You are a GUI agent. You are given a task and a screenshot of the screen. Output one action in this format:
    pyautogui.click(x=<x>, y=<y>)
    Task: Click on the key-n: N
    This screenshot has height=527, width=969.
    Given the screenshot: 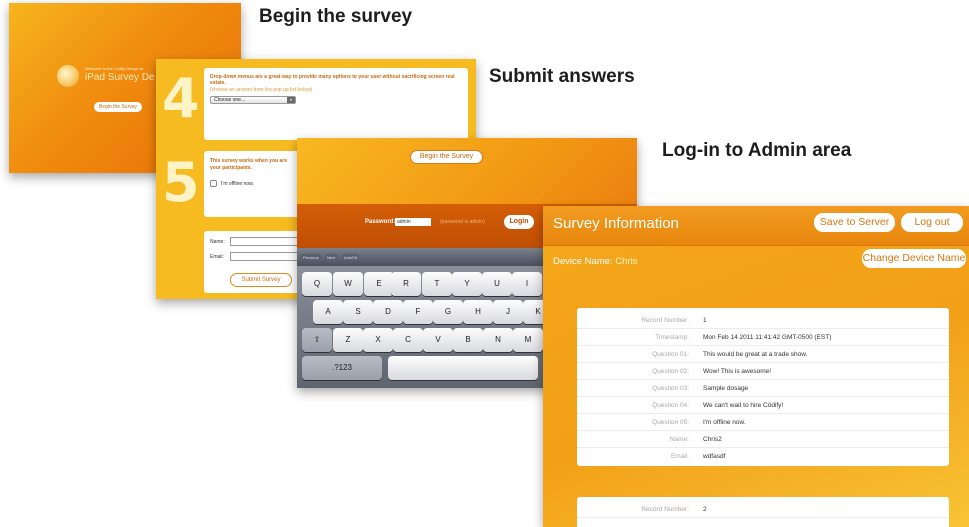 What is the action you would take?
    pyautogui.click(x=498, y=340)
    